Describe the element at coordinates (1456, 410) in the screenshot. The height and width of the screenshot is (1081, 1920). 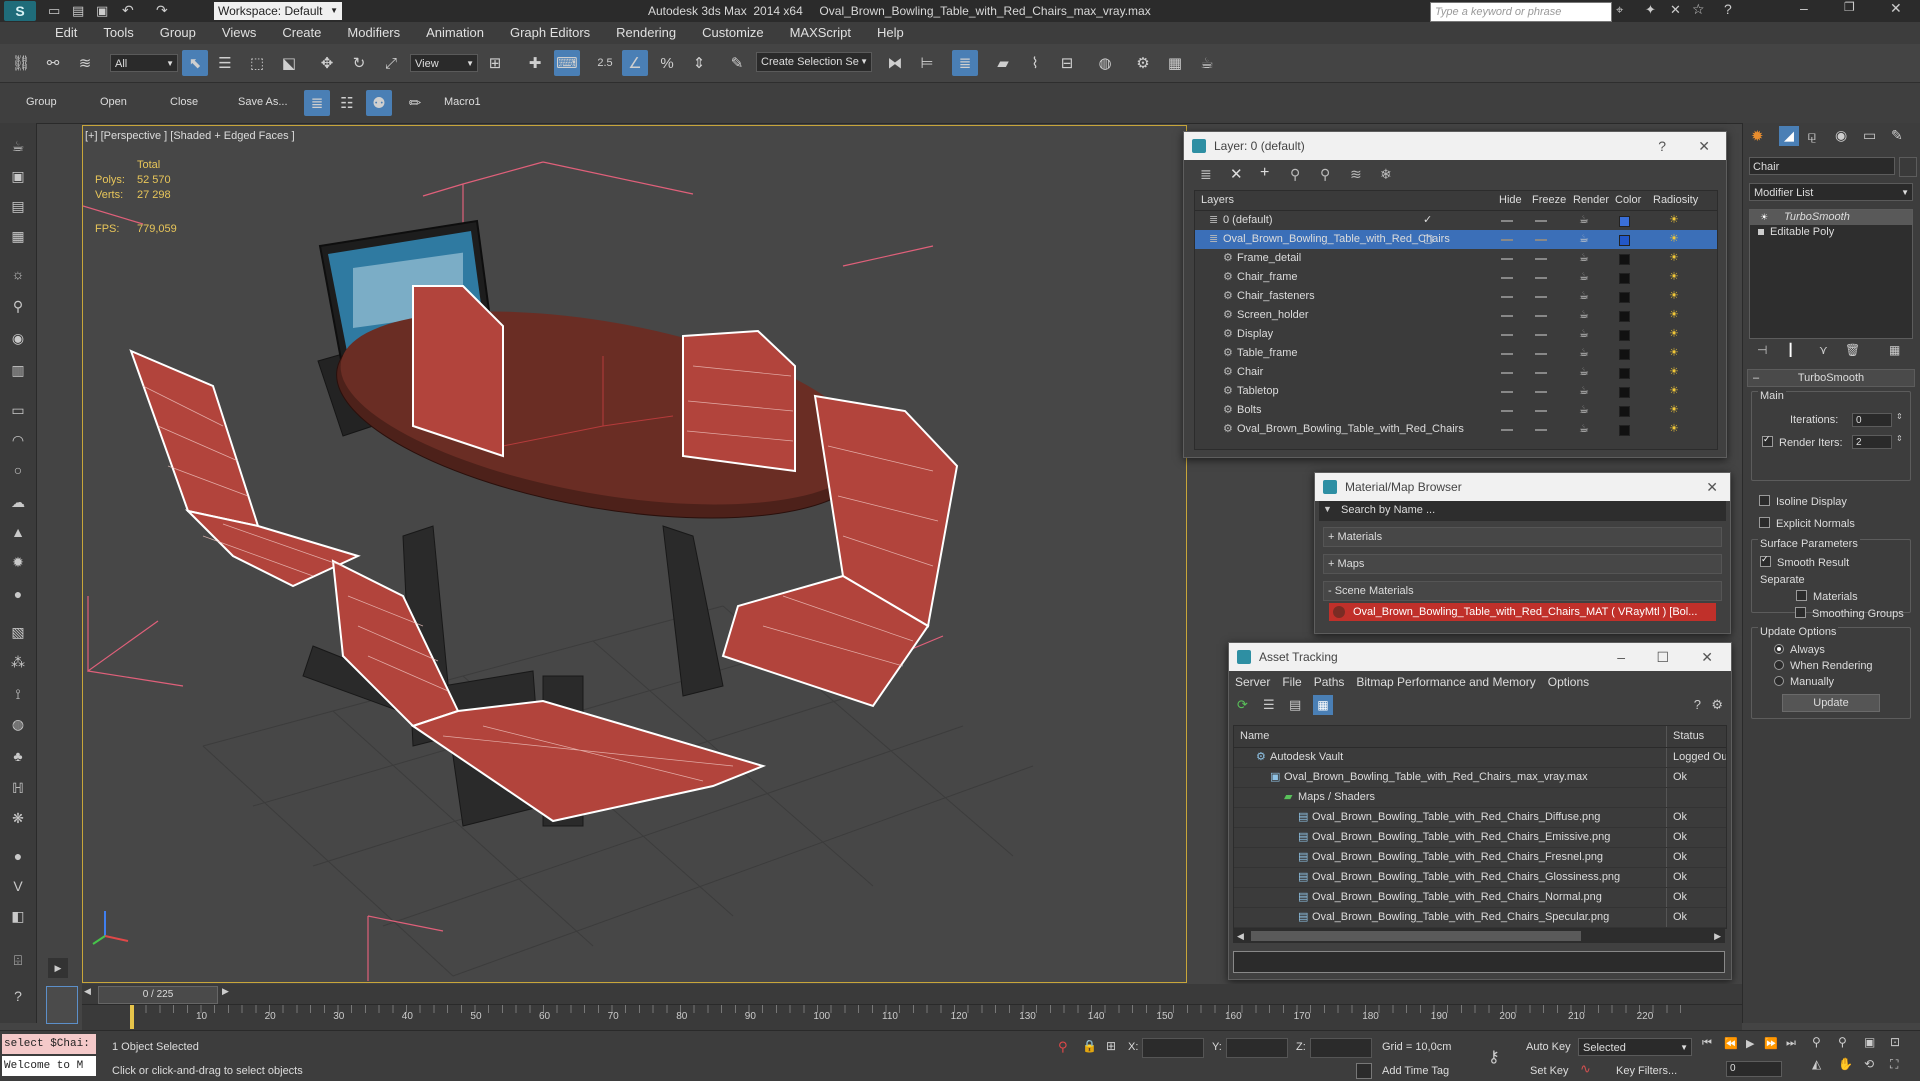
I see `layer-row: ⚙ Bolts ☕ ☀` at that location.